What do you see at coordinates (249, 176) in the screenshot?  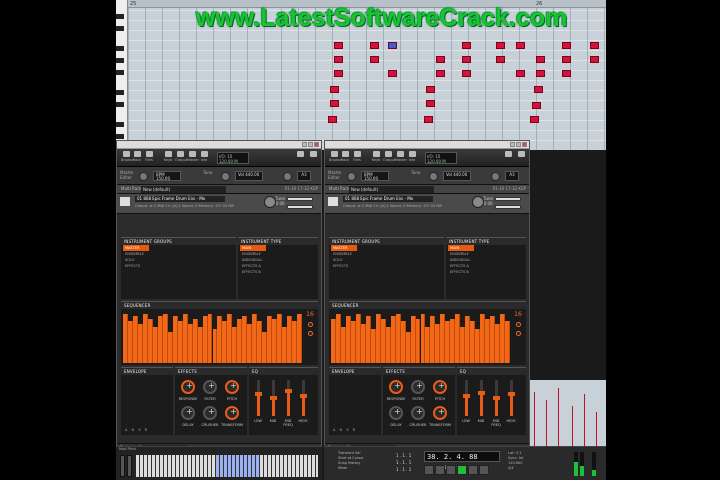 I see `vol-box: Vol 440.00` at bounding box center [249, 176].